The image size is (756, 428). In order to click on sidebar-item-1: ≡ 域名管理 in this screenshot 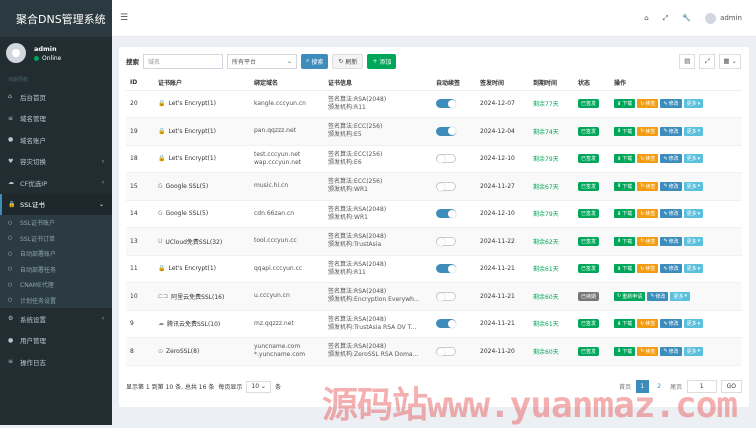, I will do `click(56, 119)`.